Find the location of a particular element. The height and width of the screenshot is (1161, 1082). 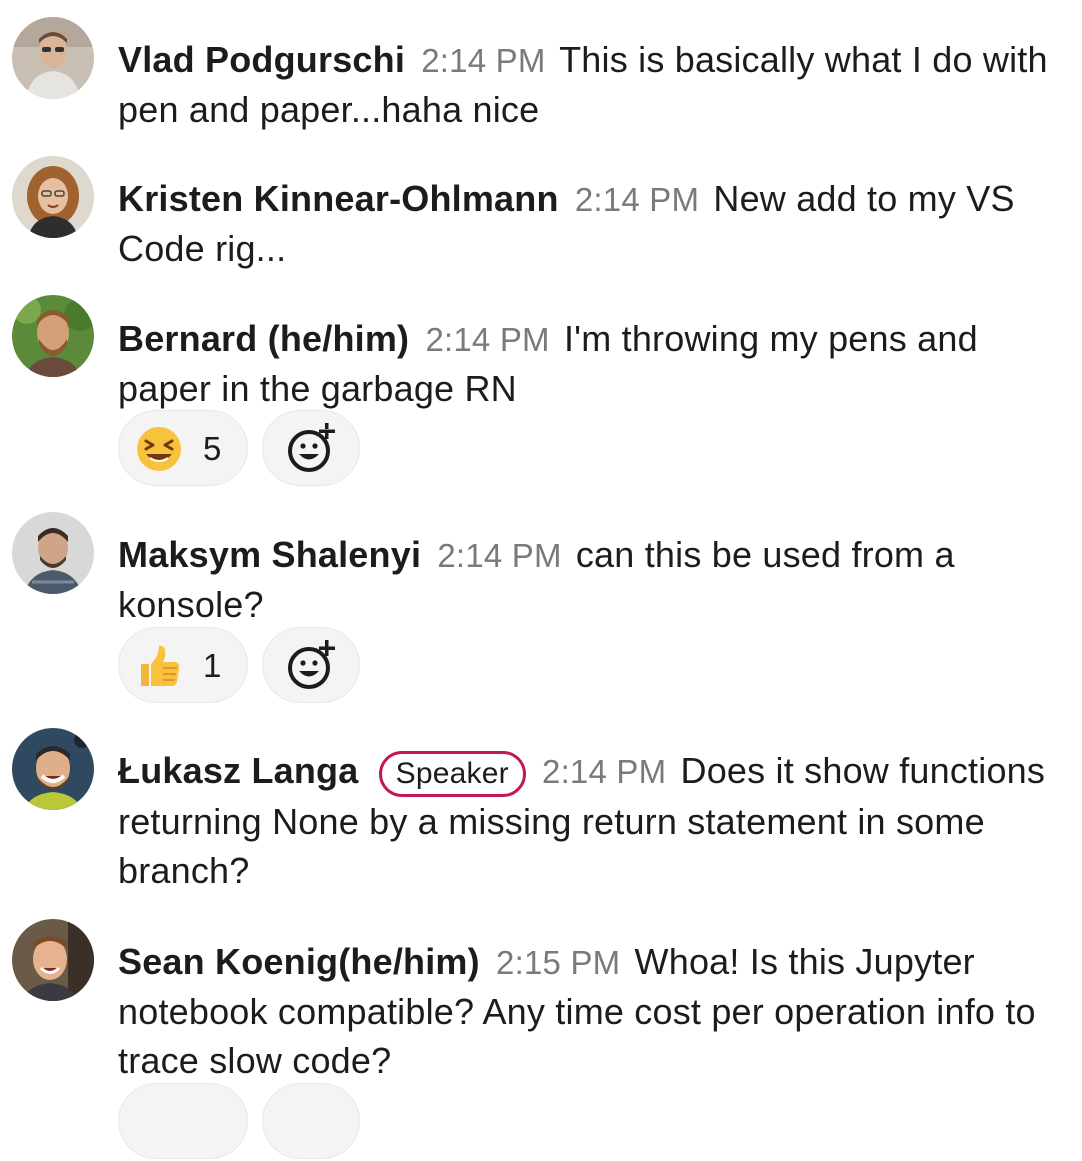

reaction-pill: 1 is located at coordinates (183, 665).